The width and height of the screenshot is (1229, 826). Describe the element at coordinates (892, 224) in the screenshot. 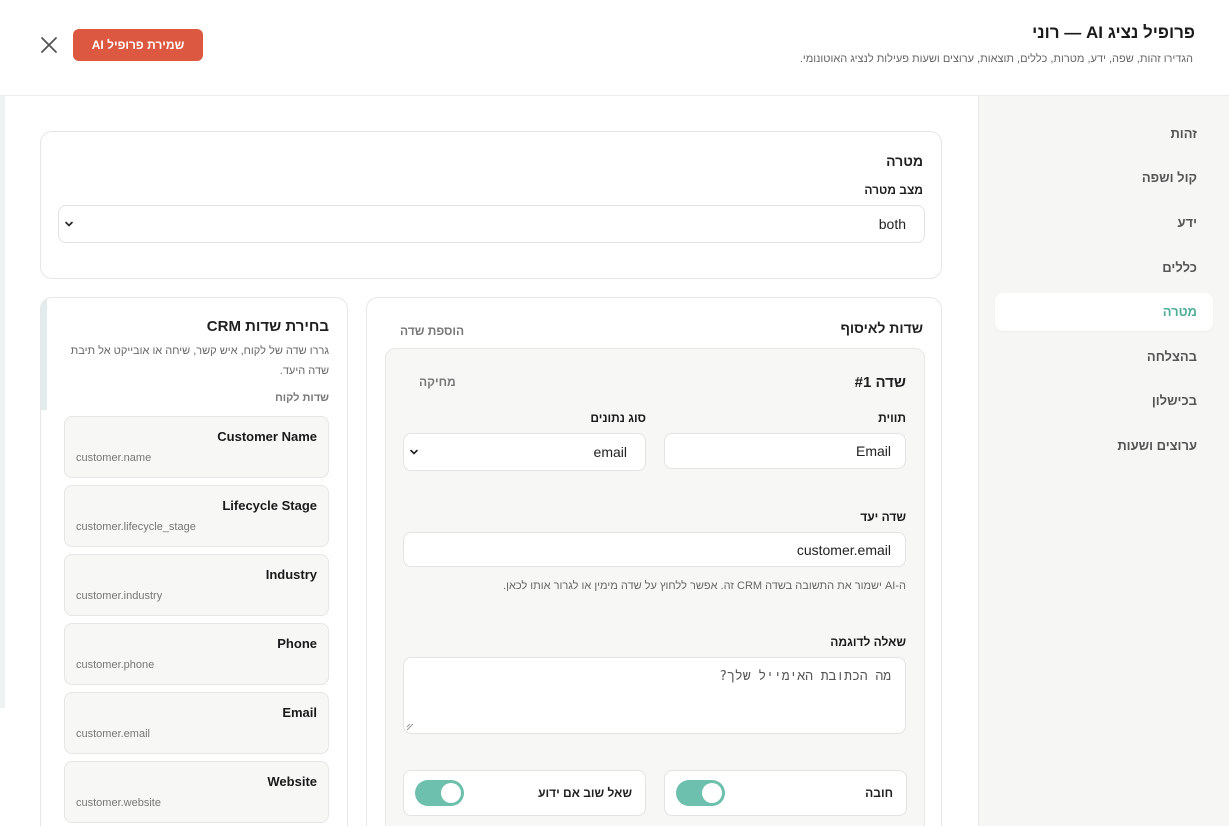

I see `goal-mode-value: both` at that location.